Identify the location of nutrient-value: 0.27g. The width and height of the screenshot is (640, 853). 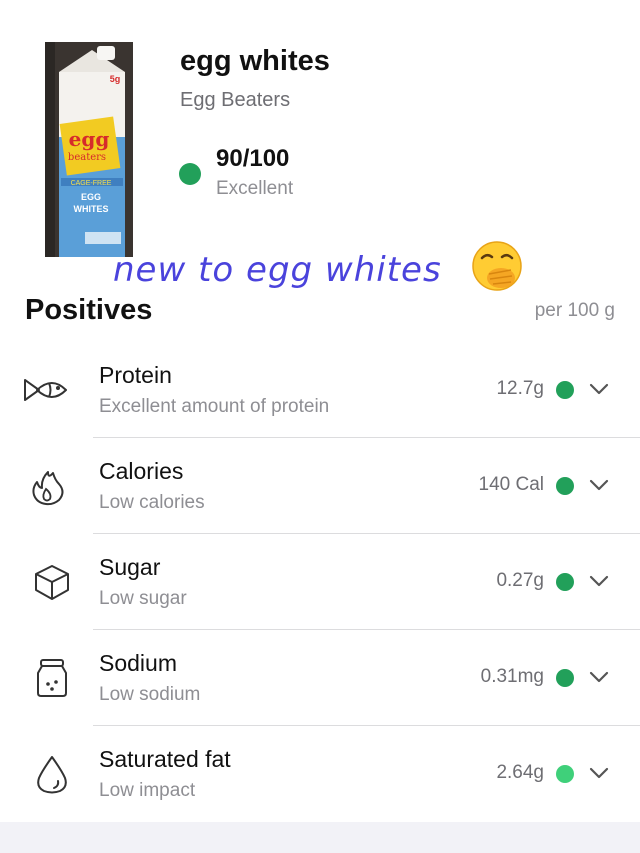
(520, 580).